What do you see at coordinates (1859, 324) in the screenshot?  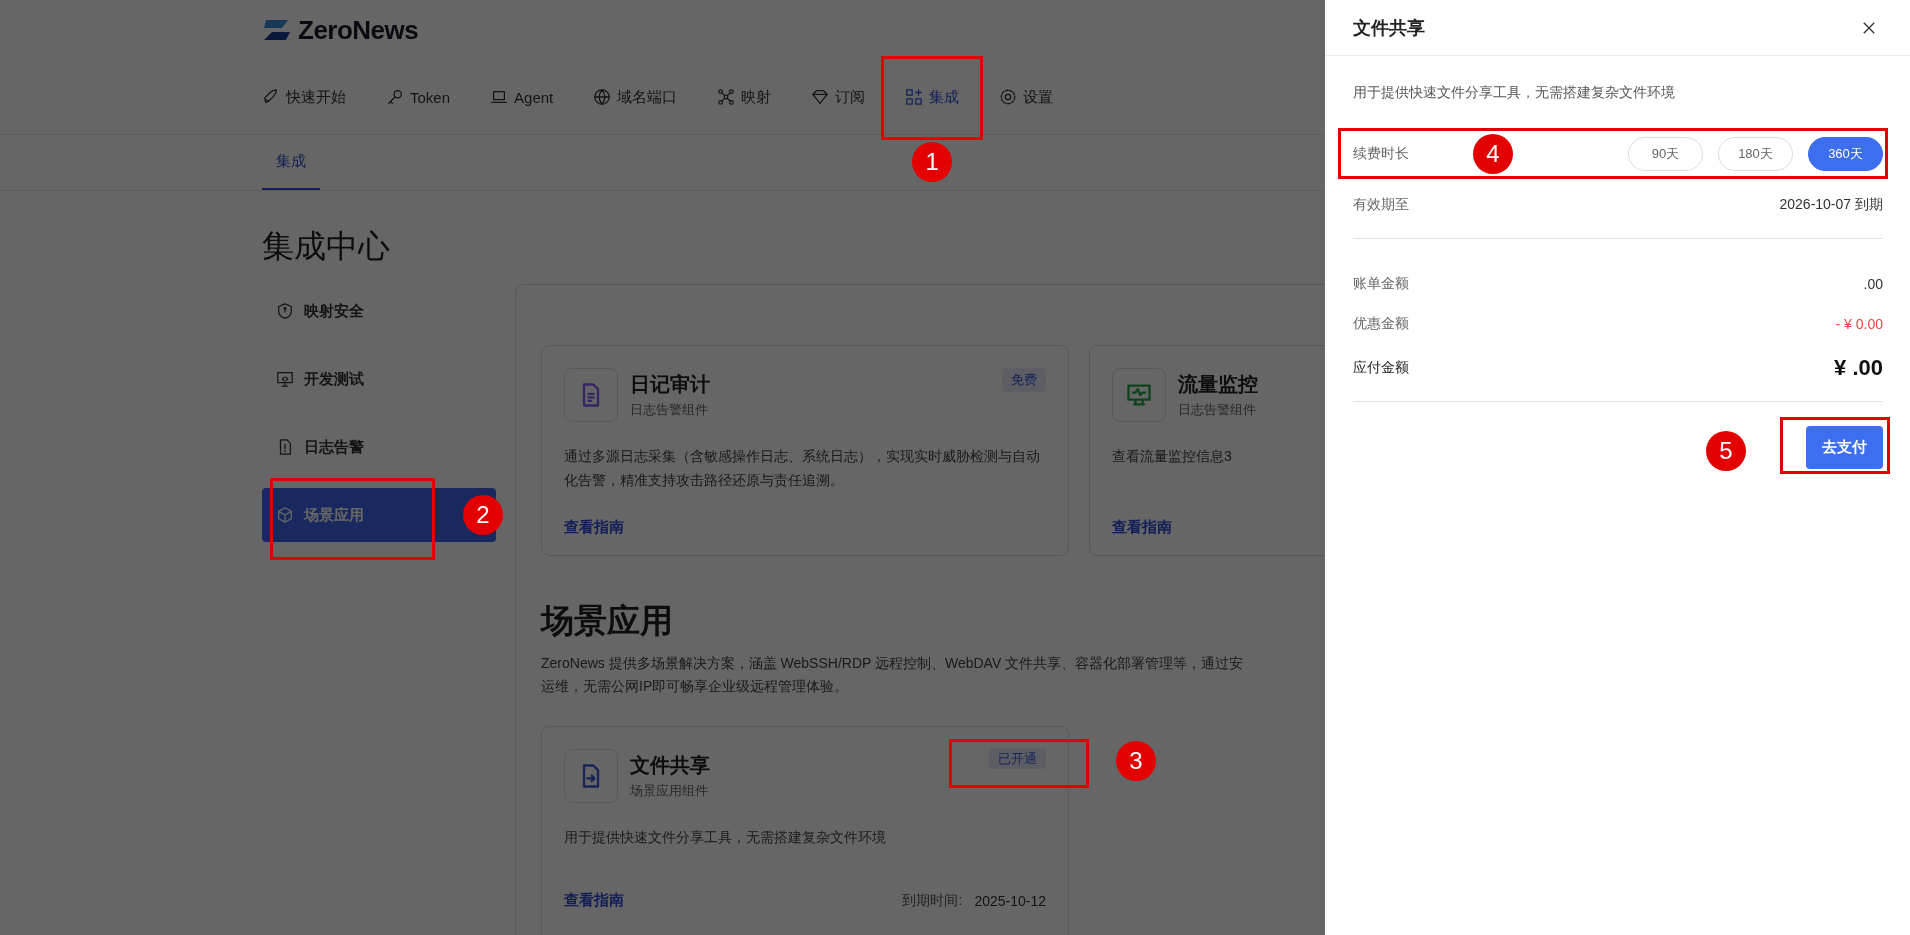 I see `amount-value: - ¥ 0.00` at bounding box center [1859, 324].